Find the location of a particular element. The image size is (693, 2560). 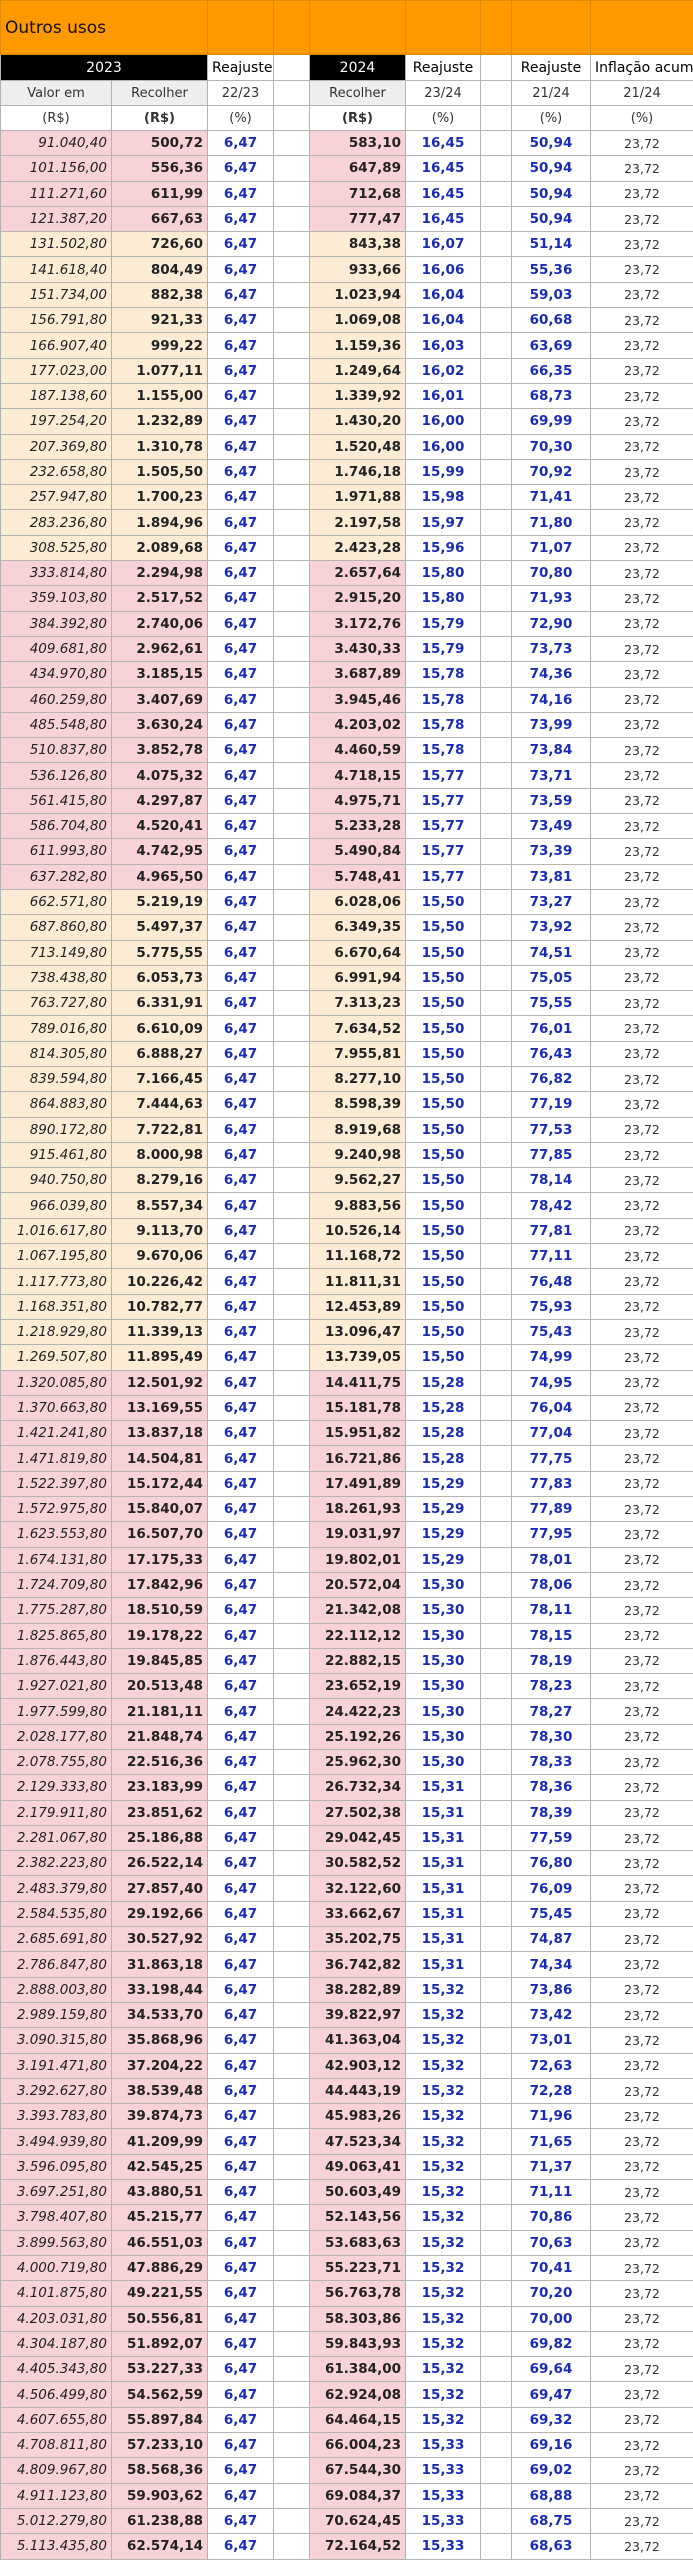

valor-cell: 1.572.975,80 is located at coordinates (56, 1509).